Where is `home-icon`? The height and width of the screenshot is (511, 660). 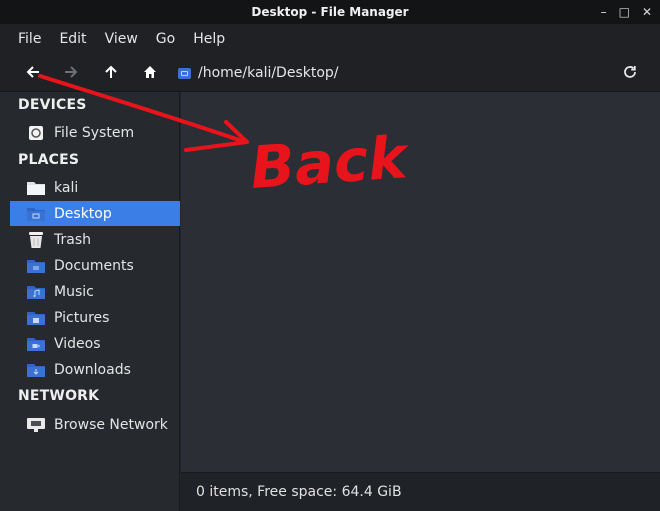 home-icon is located at coordinates (150, 72).